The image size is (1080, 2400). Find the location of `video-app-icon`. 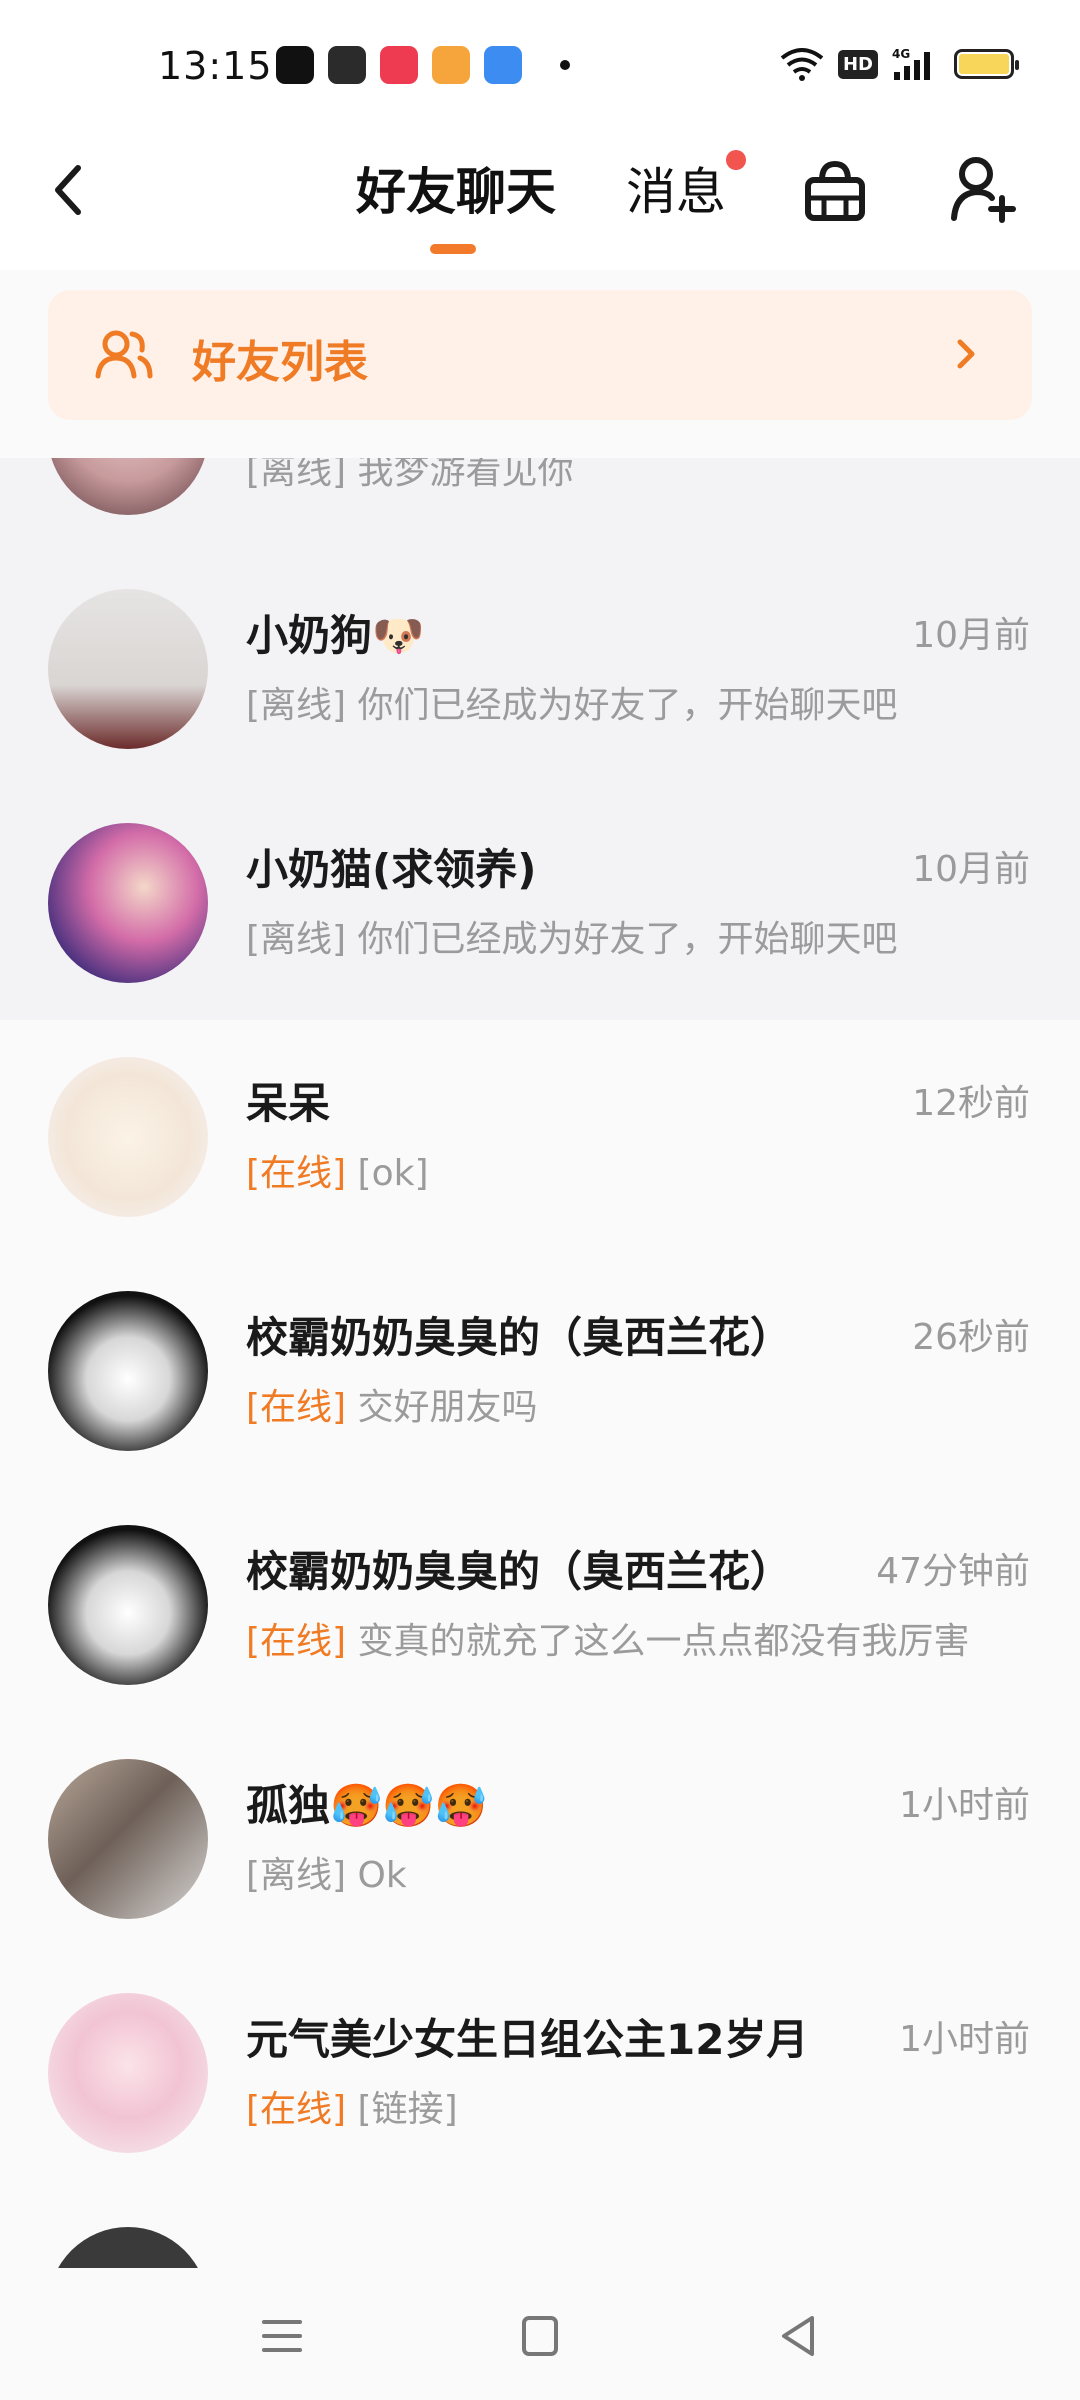

video-app-icon is located at coordinates (451, 65).